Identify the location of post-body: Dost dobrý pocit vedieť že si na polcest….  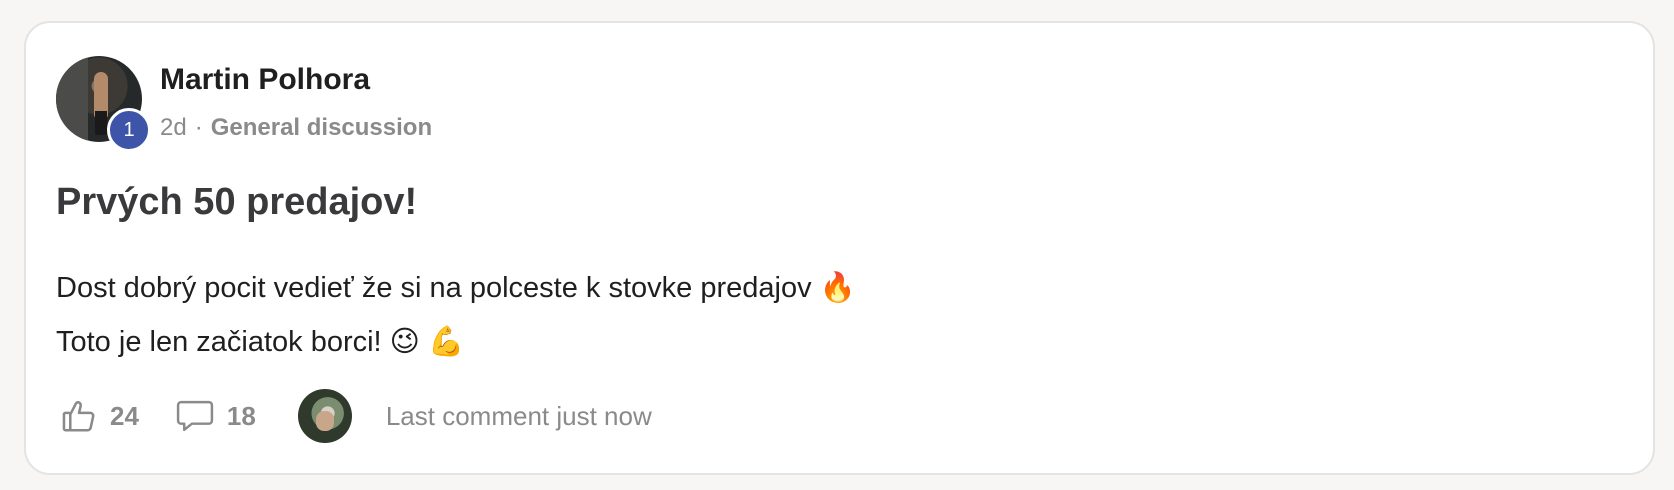
(456, 315).